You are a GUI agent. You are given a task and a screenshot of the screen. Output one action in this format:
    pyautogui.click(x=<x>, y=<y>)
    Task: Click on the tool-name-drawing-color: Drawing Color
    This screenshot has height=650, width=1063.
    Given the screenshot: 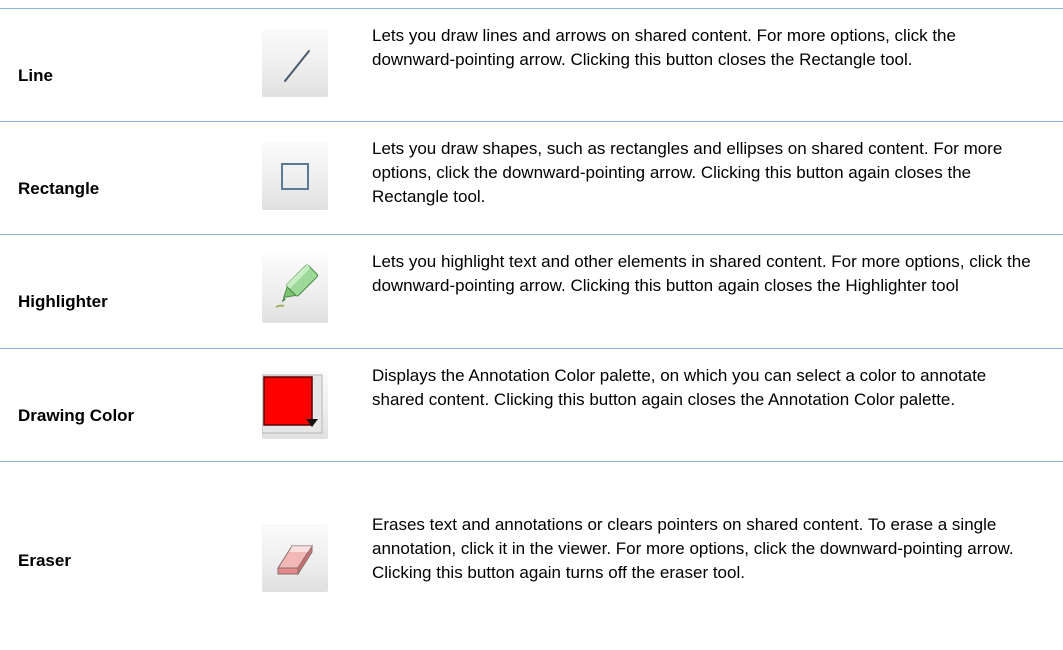 What is the action you would take?
    pyautogui.click(x=76, y=415)
    